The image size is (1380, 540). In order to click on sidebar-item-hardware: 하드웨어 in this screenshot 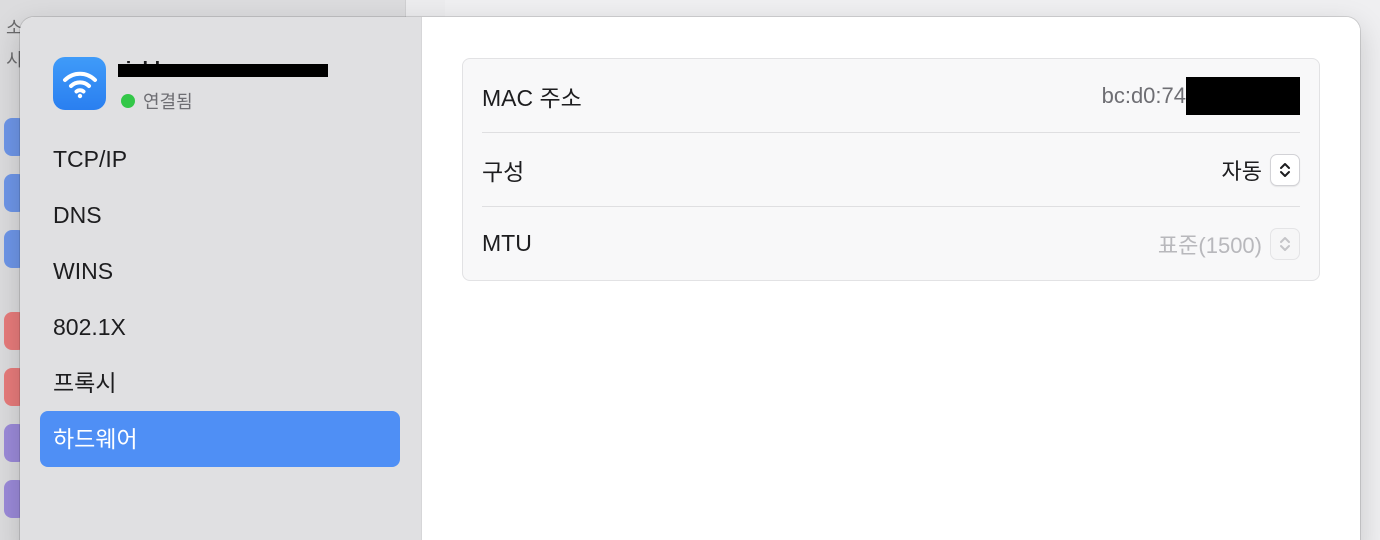, I will do `click(220, 439)`.